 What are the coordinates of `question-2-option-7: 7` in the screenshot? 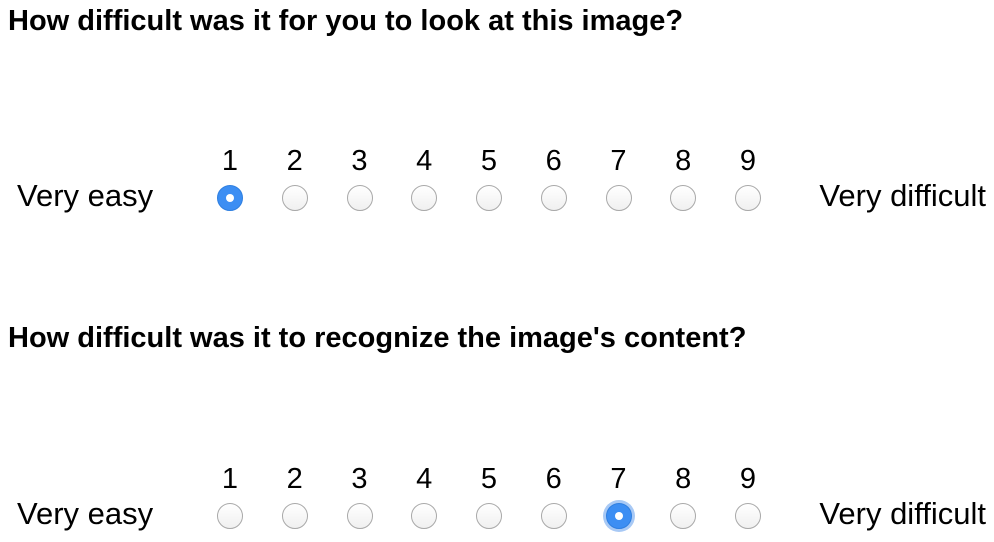 It's located at (619, 500).